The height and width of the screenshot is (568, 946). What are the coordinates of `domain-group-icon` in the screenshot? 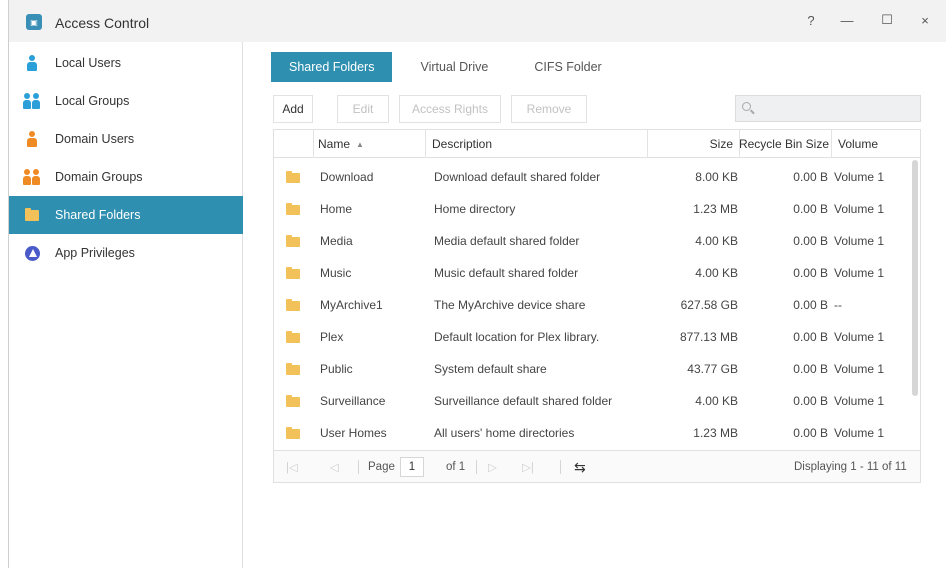 It's located at (32, 177).